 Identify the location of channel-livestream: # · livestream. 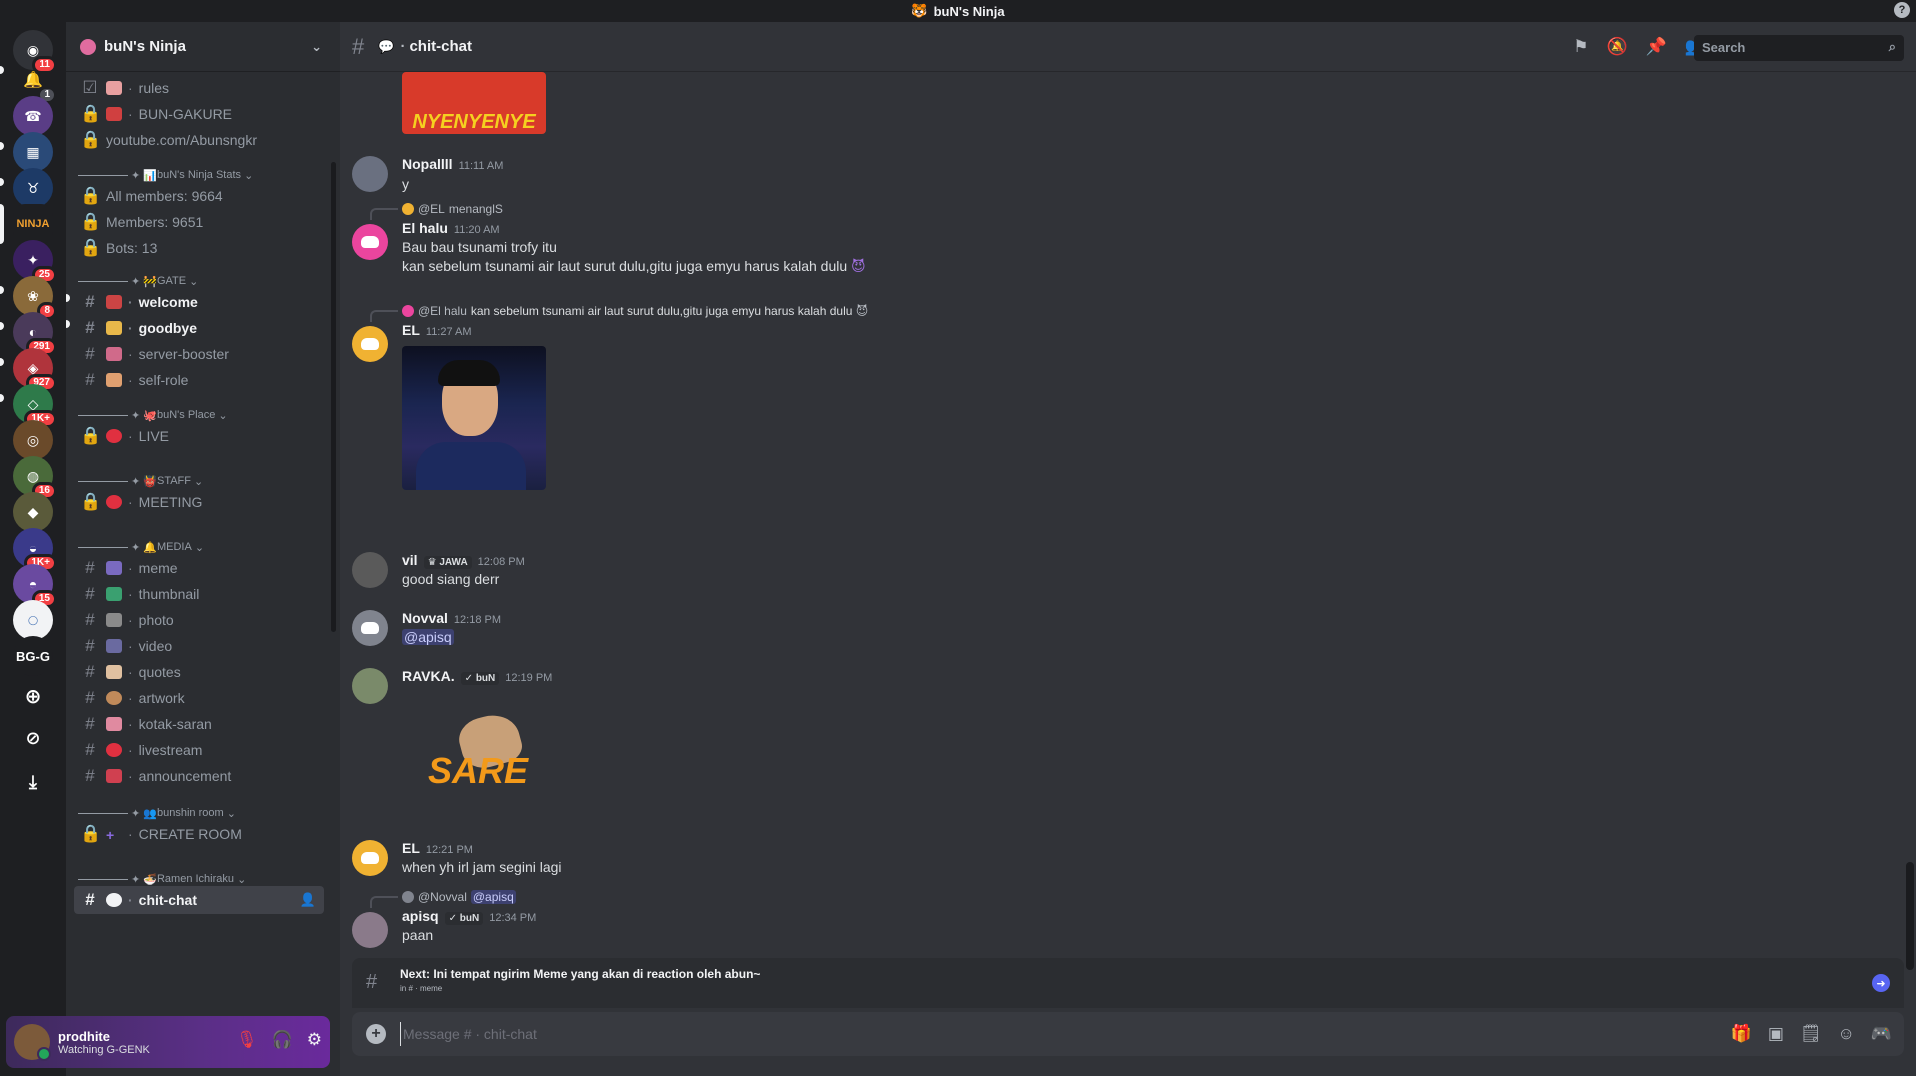
(199, 750).